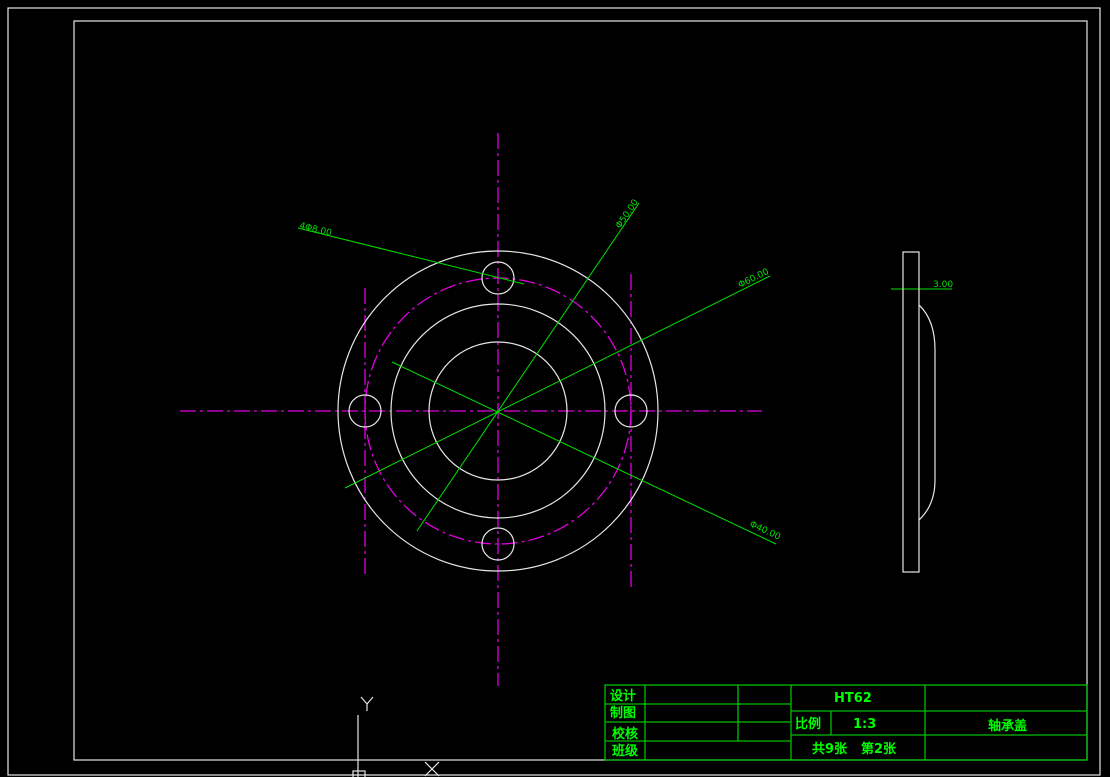  I want to click on d60-dimension-text: Φ60.00, so click(754, 279).